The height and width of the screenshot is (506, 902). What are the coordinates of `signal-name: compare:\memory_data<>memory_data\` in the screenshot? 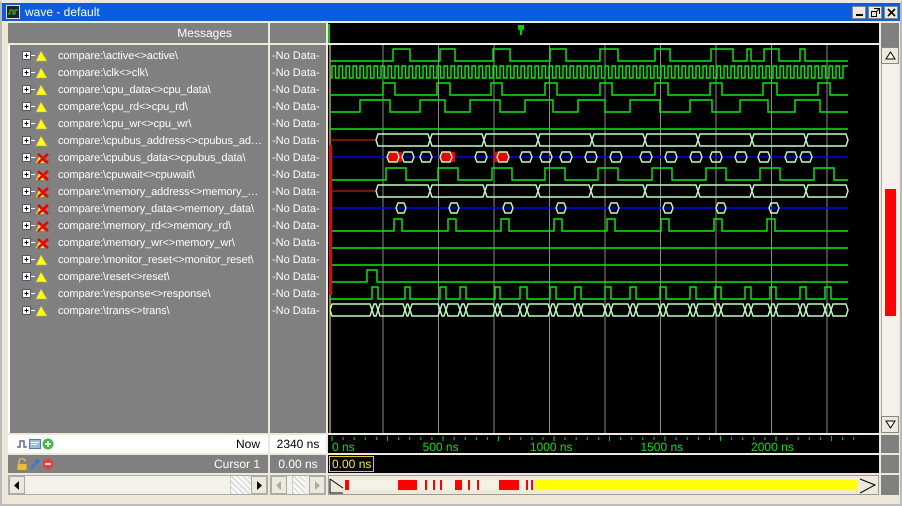 It's located at (156, 208).